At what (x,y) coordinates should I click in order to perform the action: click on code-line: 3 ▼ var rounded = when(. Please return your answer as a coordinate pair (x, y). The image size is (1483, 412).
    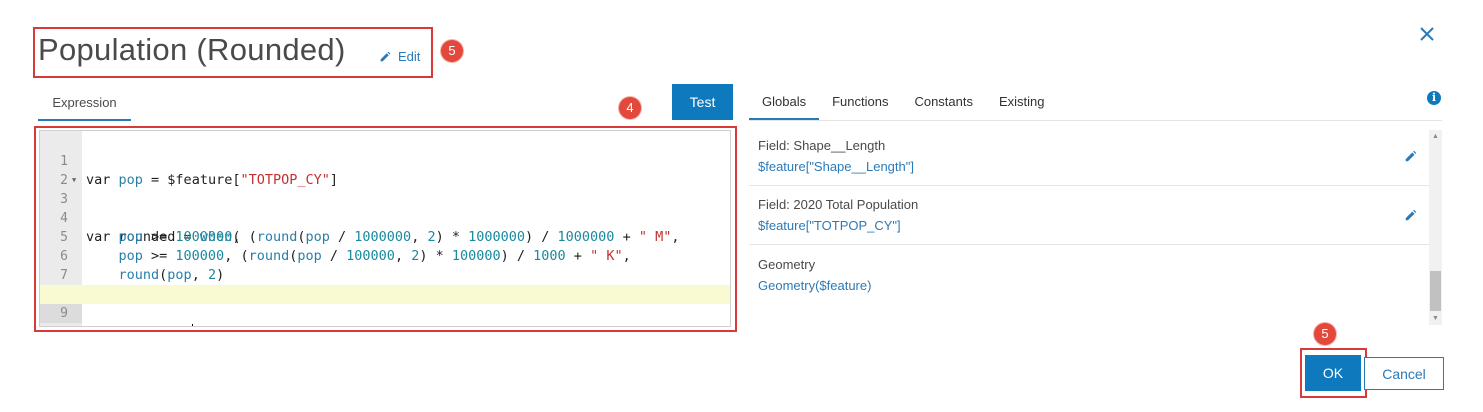
    Looking at the image, I should click on (385, 208).